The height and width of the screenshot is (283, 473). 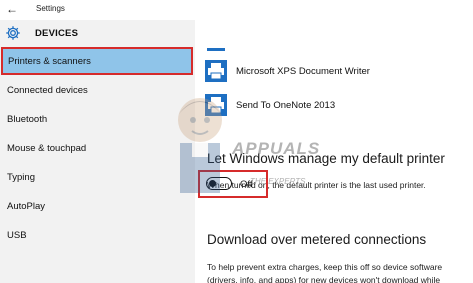 I want to click on sidebar-item-connected-devices: Connected devices, so click(x=97, y=91).